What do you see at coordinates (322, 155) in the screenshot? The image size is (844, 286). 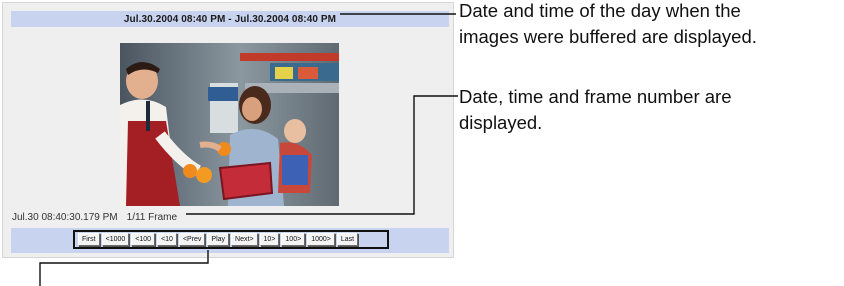 I see `frame-info-callout-line` at bounding box center [322, 155].